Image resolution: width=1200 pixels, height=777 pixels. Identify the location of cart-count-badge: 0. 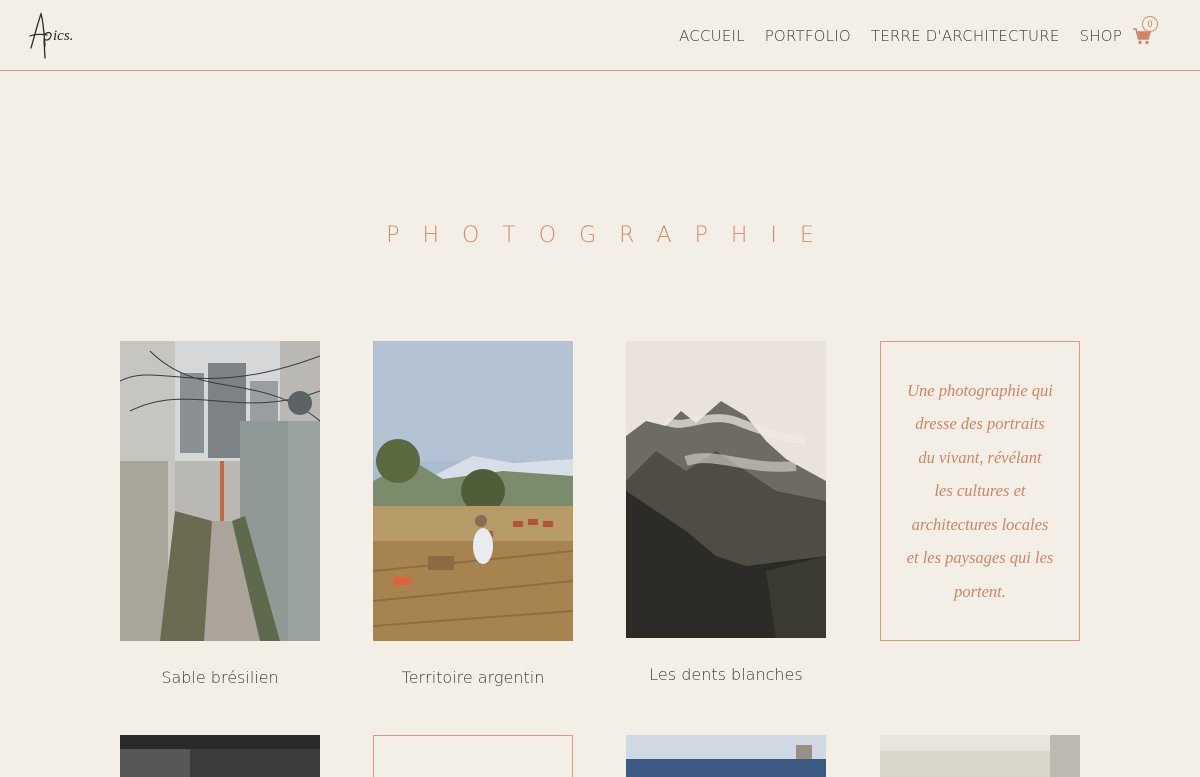
(1150, 24).